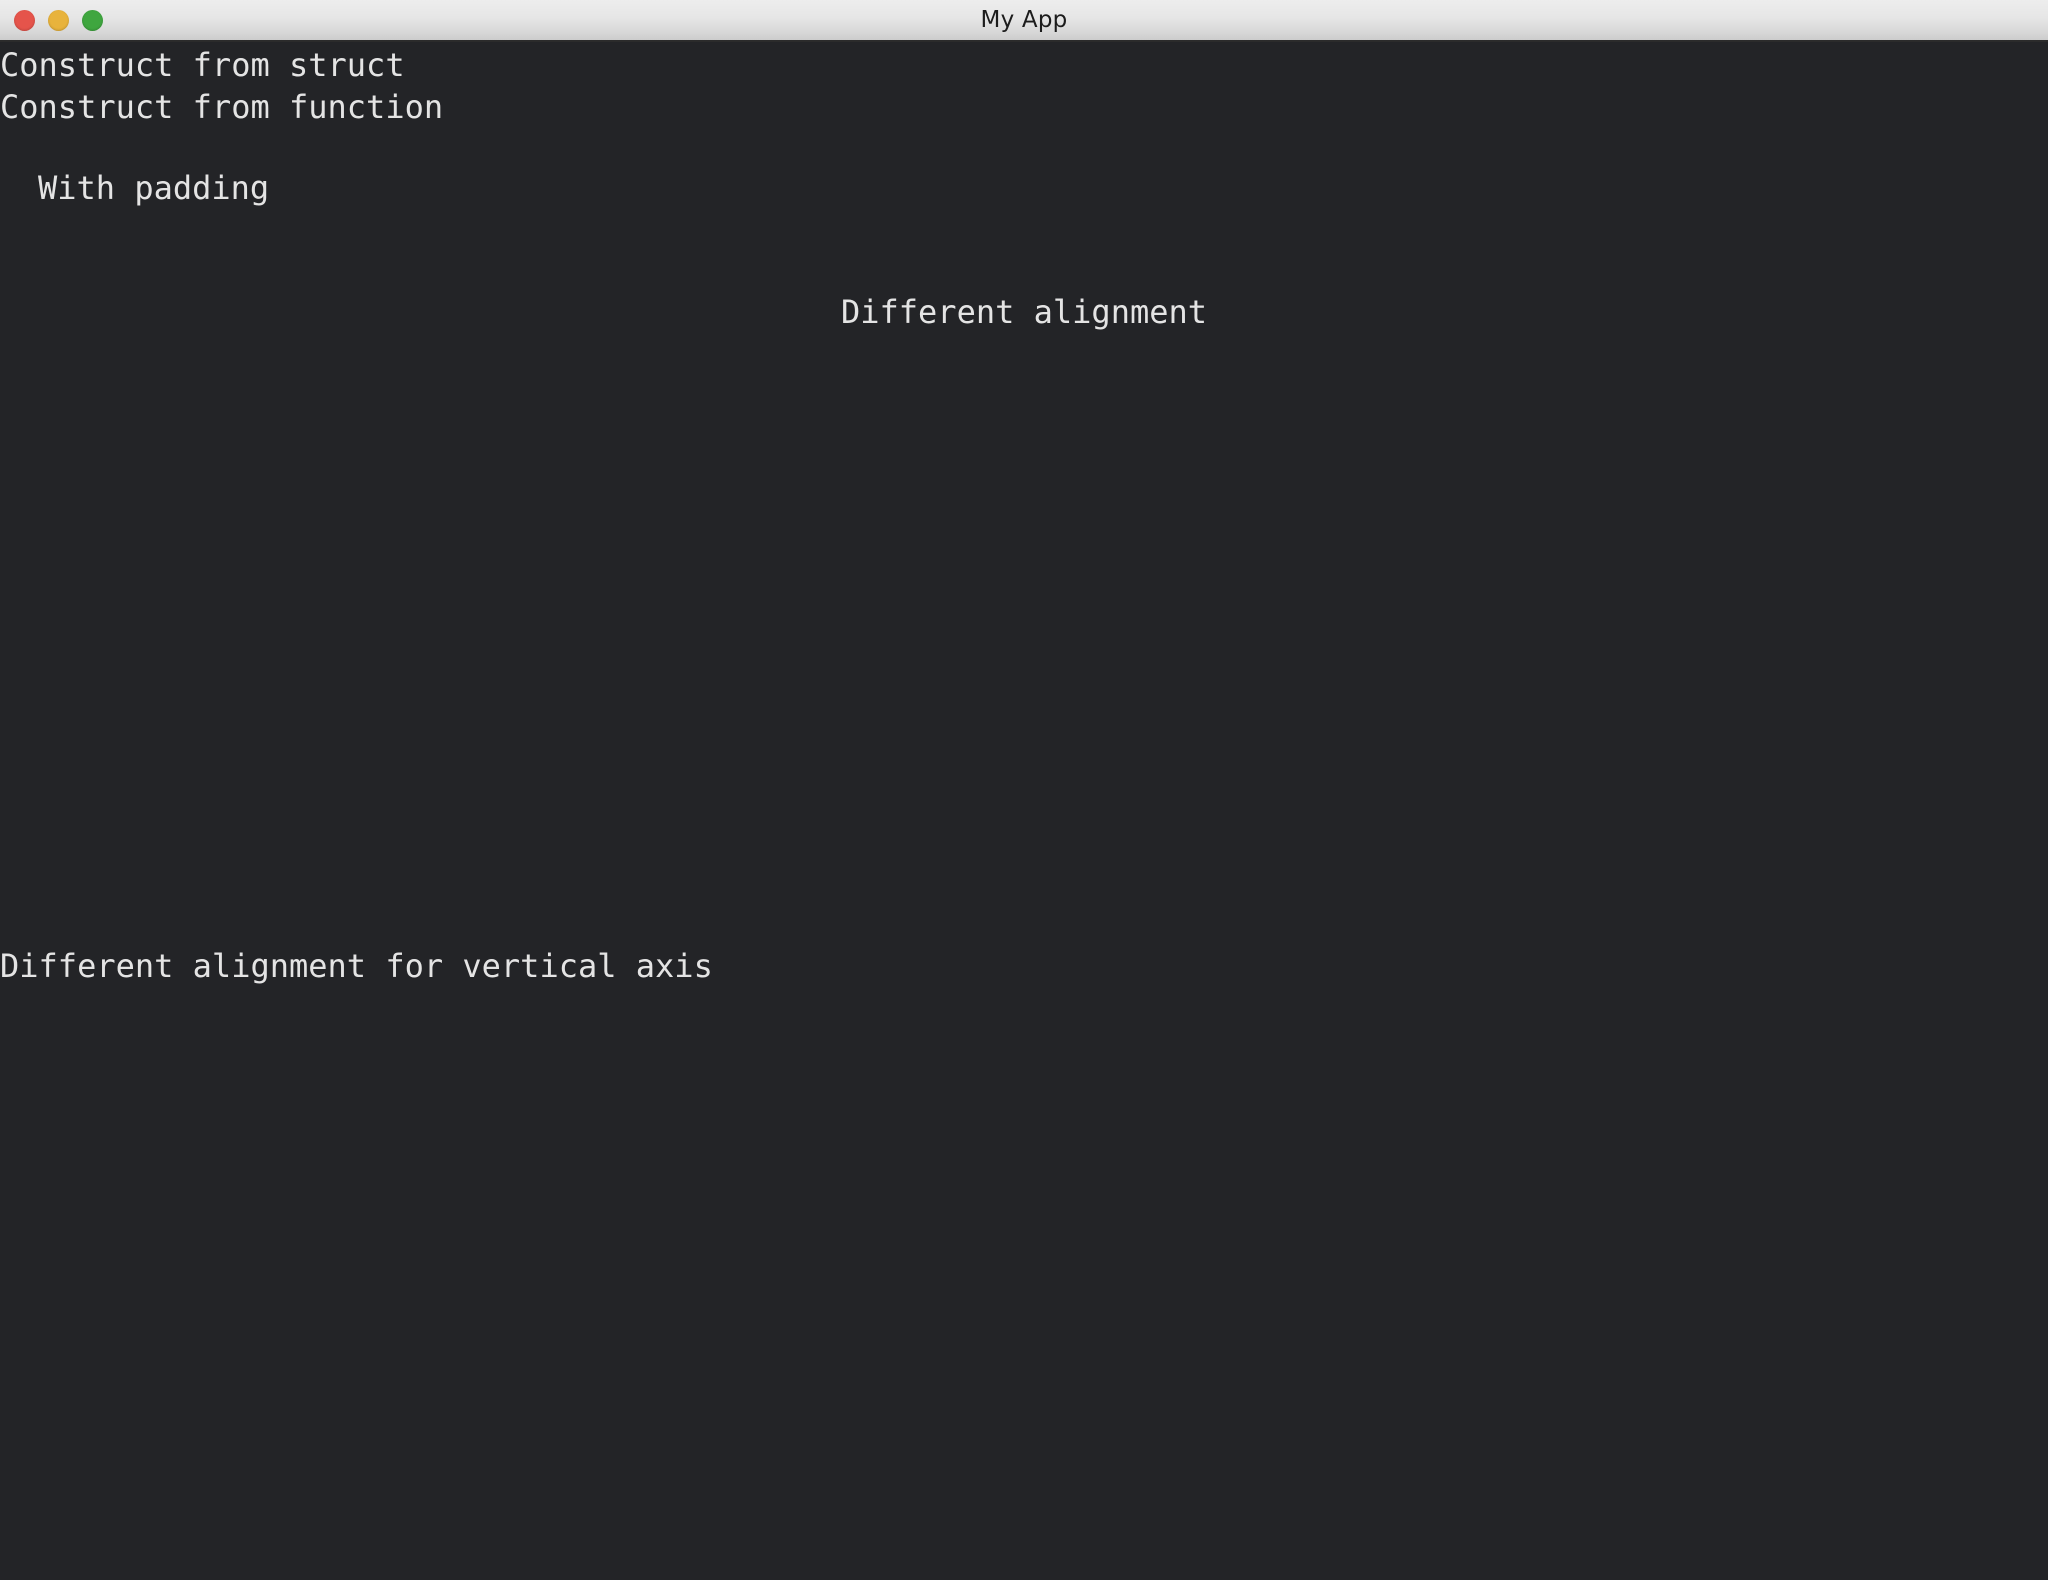 The image size is (2048, 1580). I want to click on text-with-padding: With padding, so click(154, 188).